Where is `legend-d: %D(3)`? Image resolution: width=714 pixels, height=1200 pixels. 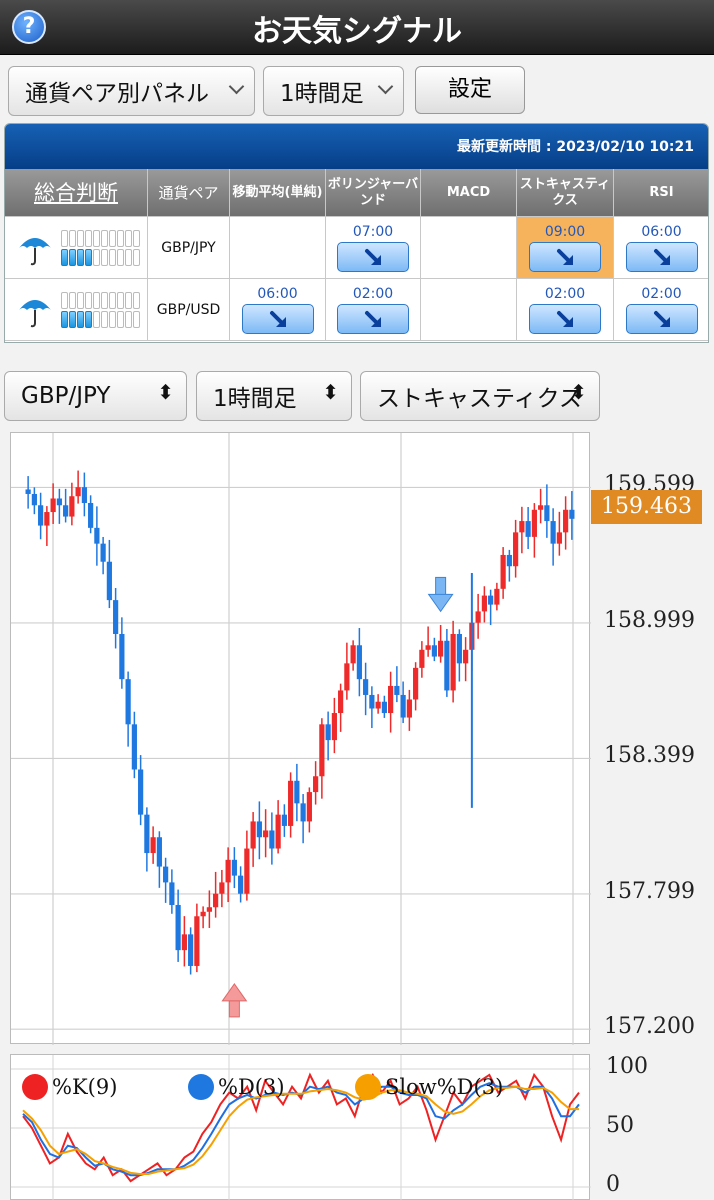
legend-d: %D(3) is located at coordinates (236, 1087).